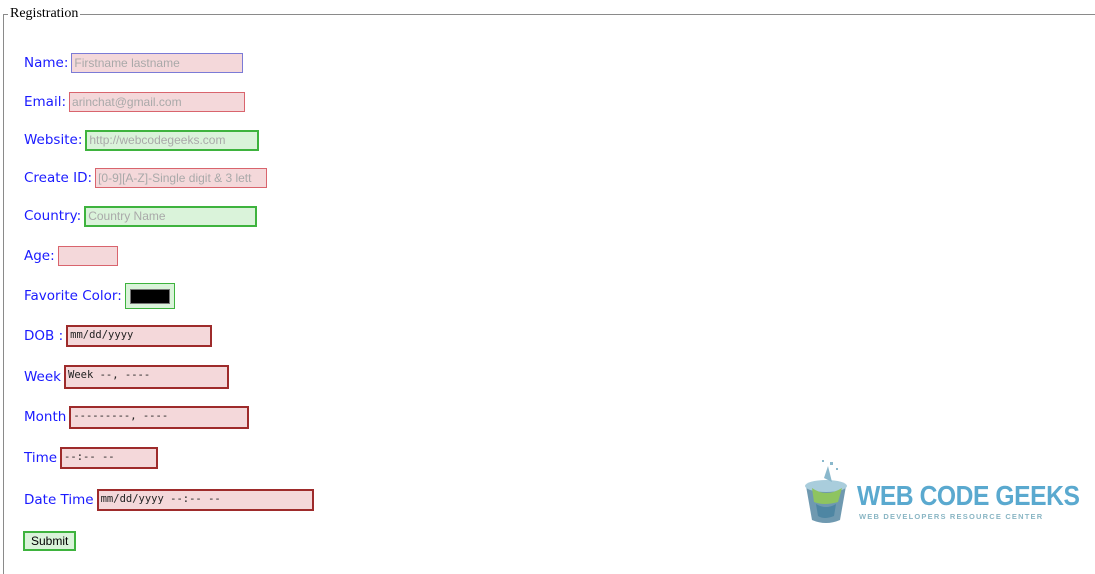  I want to click on week-label: Week, so click(42, 377).